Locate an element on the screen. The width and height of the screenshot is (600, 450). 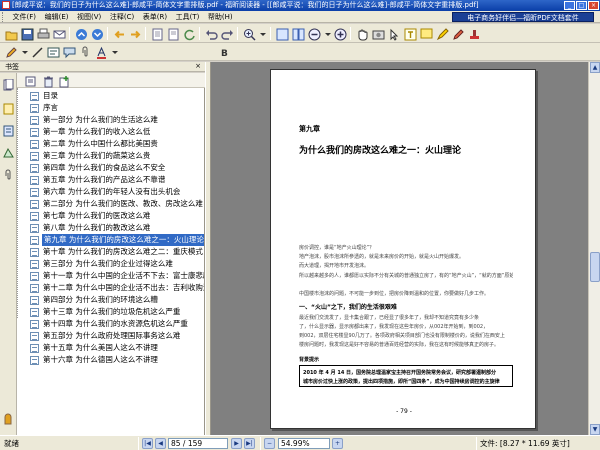
stamp-icon is located at coordinates (473, 33).